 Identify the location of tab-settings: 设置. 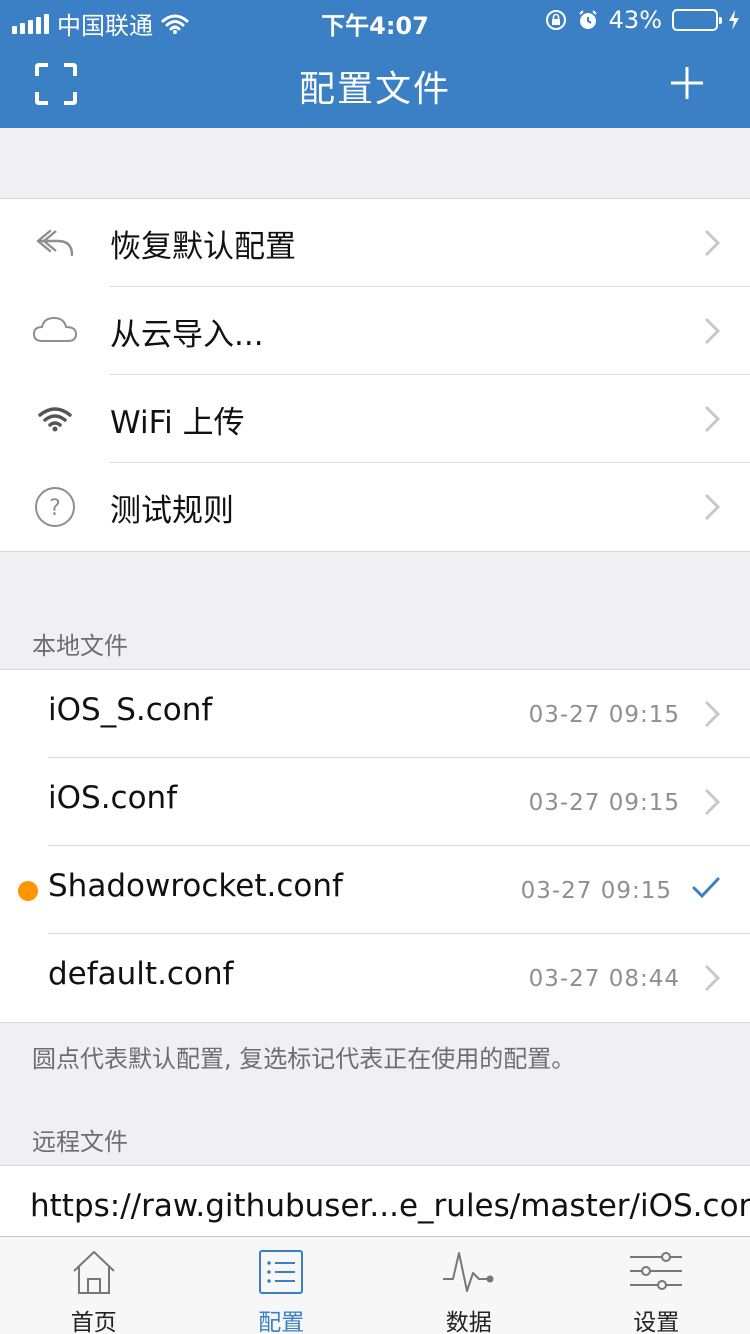
(656, 1285).